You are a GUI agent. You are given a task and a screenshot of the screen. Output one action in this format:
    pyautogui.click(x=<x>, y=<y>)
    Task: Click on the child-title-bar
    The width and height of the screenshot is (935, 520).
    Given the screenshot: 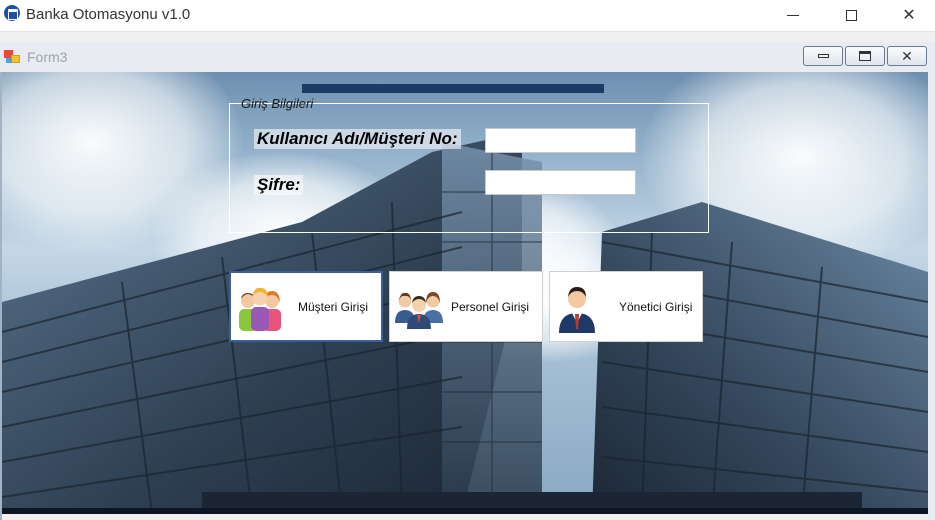 What is the action you would take?
    pyautogui.click(x=467, y=57)
    